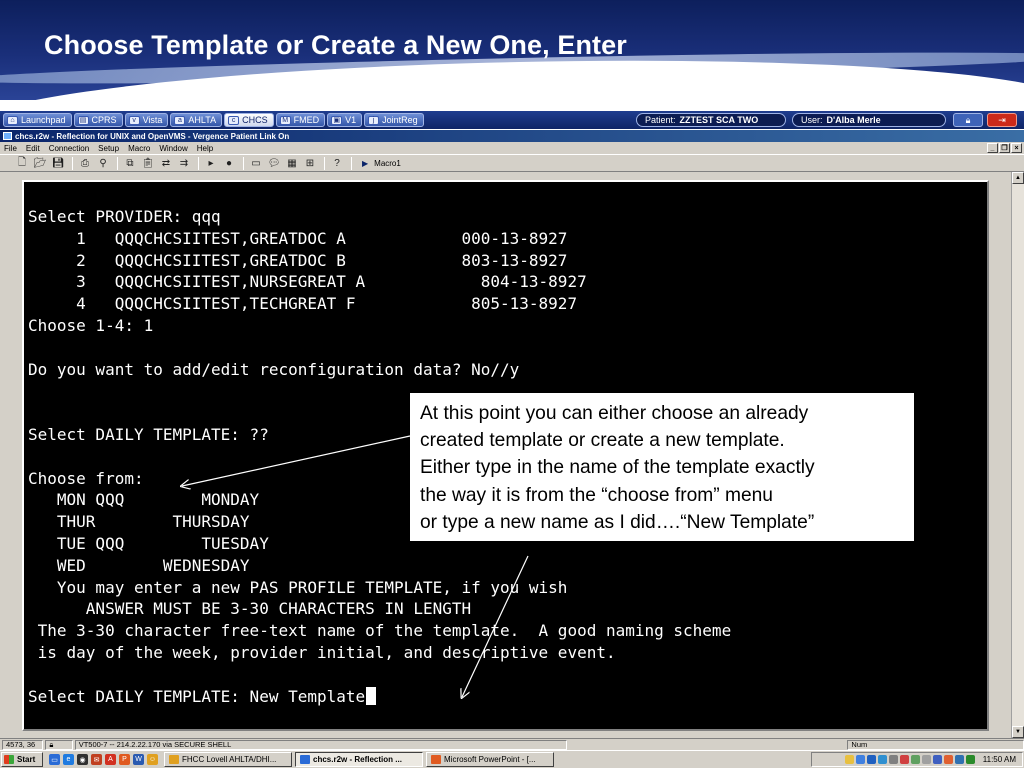  Describe the element at coordinates (869, 120) in the screenshot. I see `user-context: User: D'Alba Merle` at that location.